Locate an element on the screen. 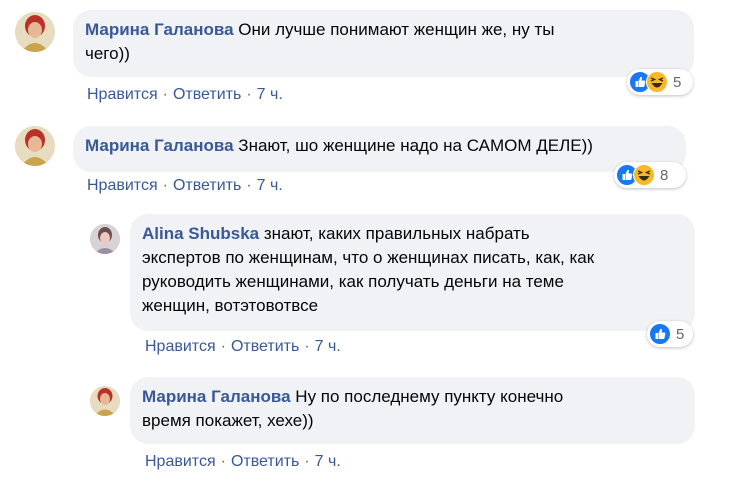 Image resolution: width=743 pixels, height=485 pixels. comment-text-line: женщин, вотэтовотвсе is located at coordinates (230, 305).